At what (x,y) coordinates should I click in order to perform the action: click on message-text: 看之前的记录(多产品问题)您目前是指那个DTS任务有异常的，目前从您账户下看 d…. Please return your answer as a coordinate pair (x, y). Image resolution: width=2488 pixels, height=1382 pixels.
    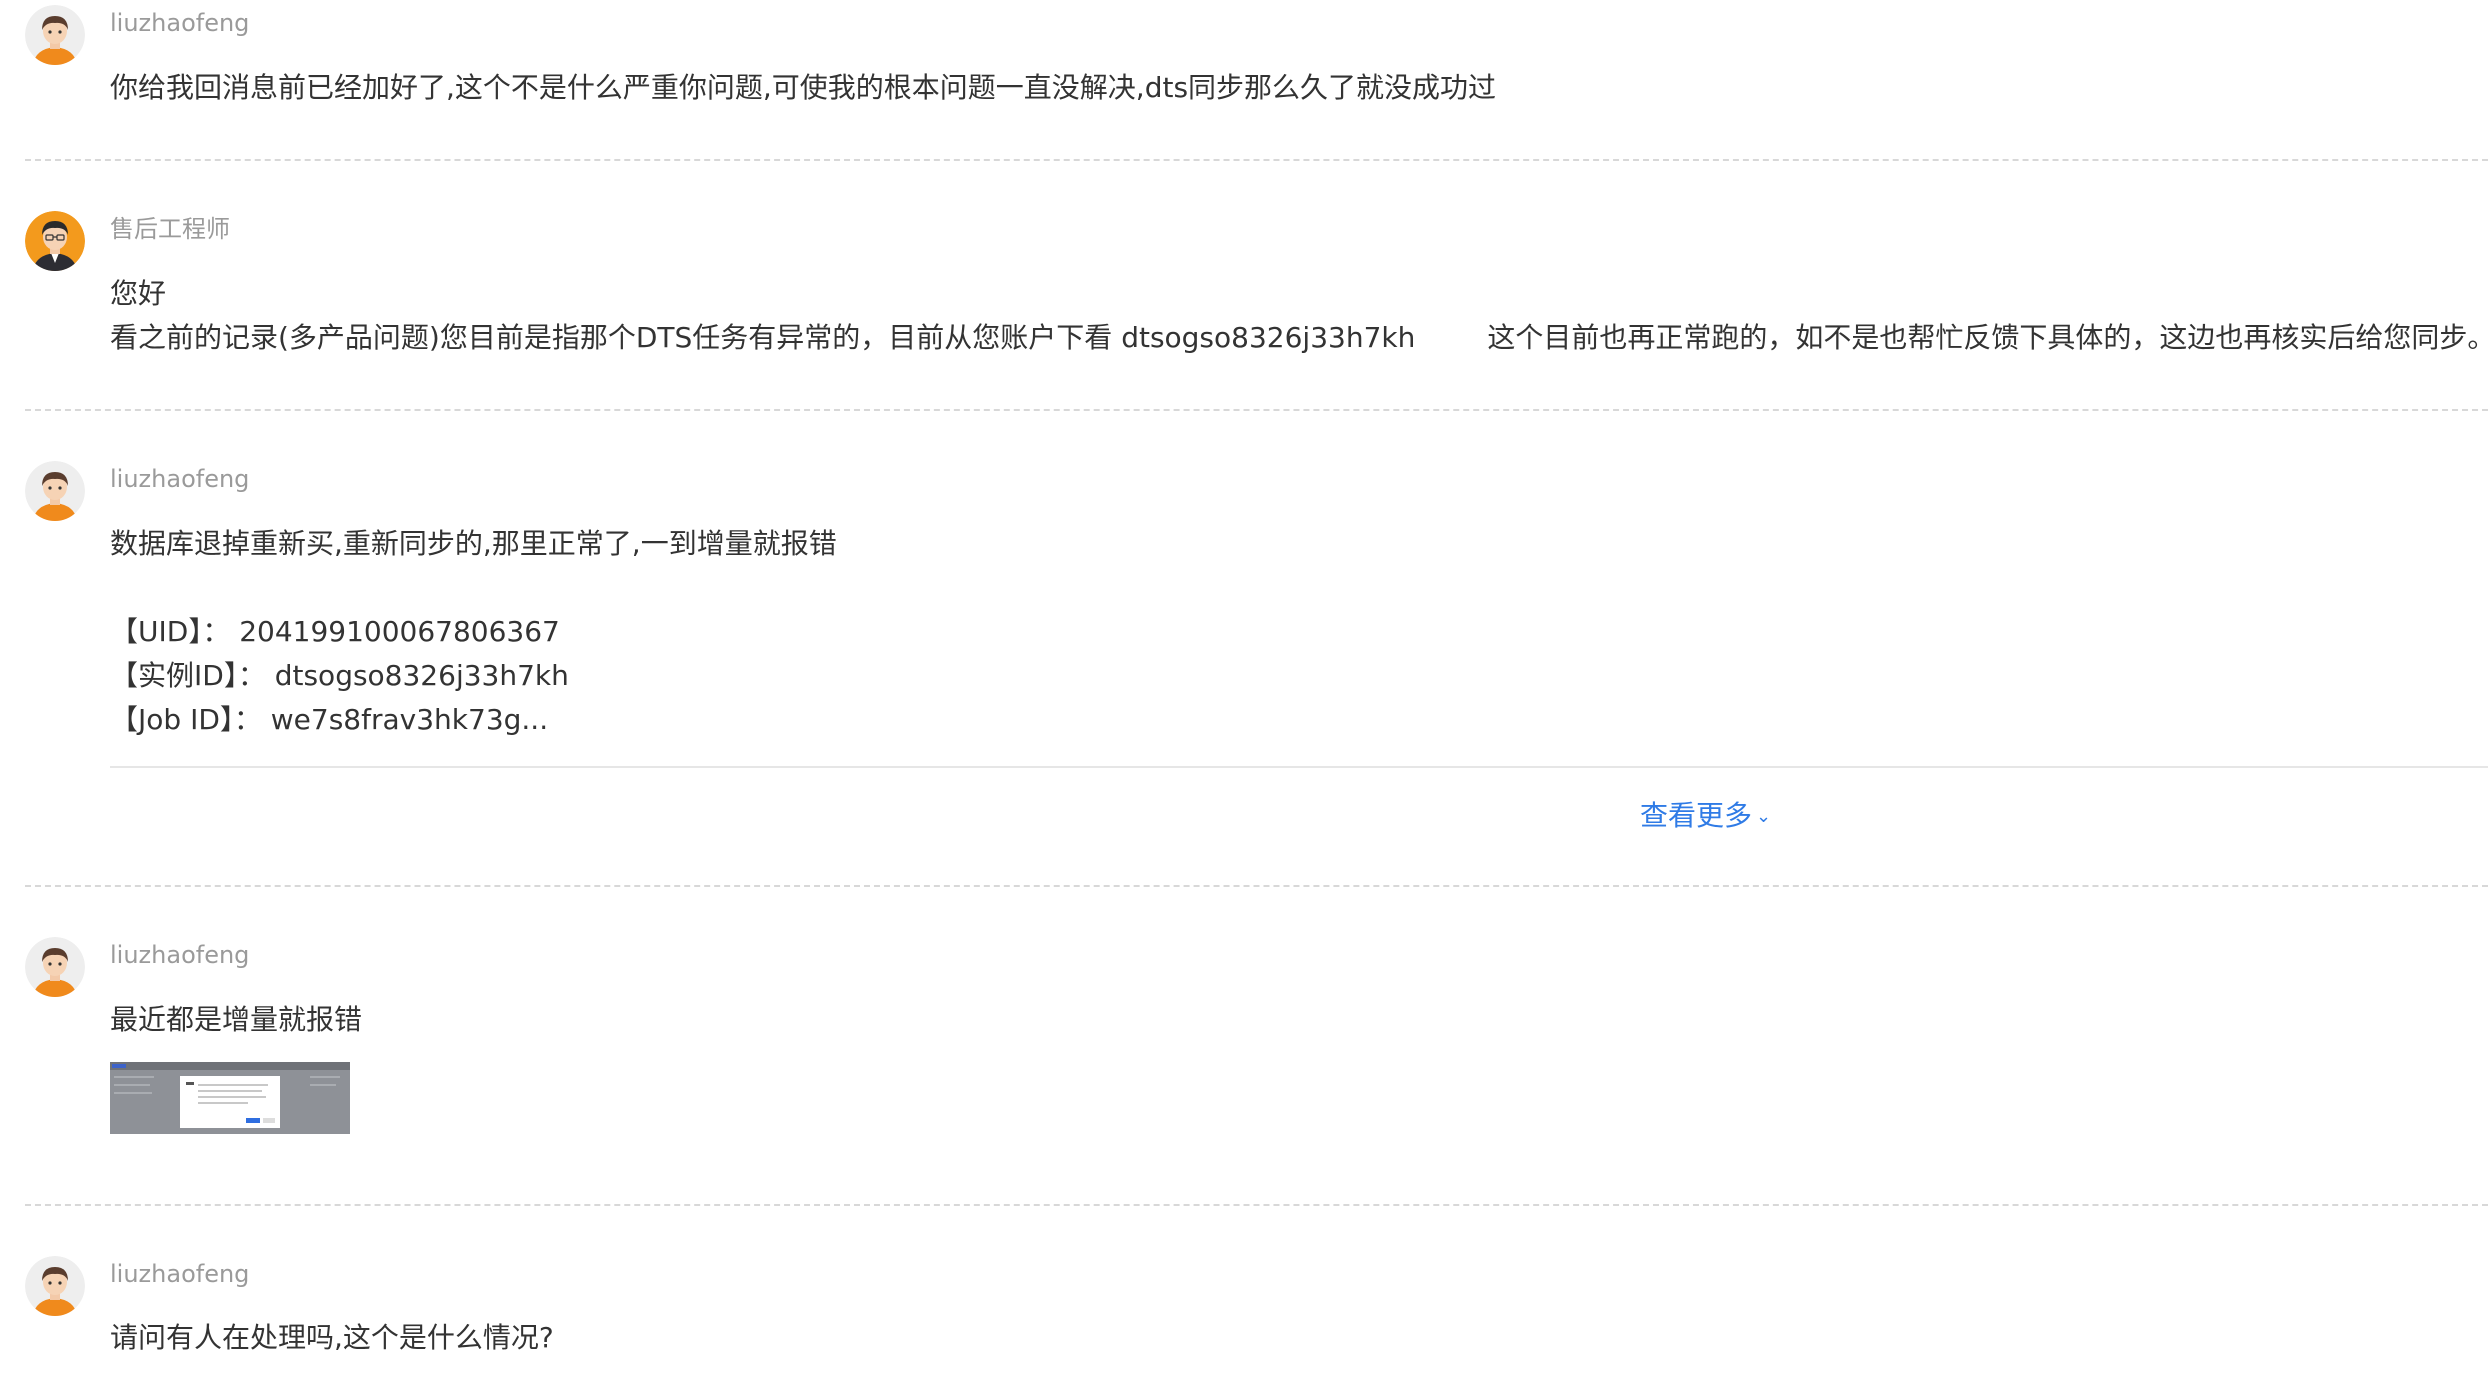
    Looking at the image, I should click on (1299, 338).